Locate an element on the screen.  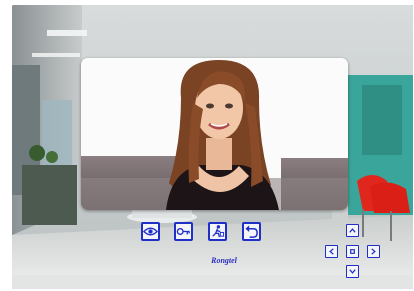
nav-down-button is located at coordinates (352, 271).